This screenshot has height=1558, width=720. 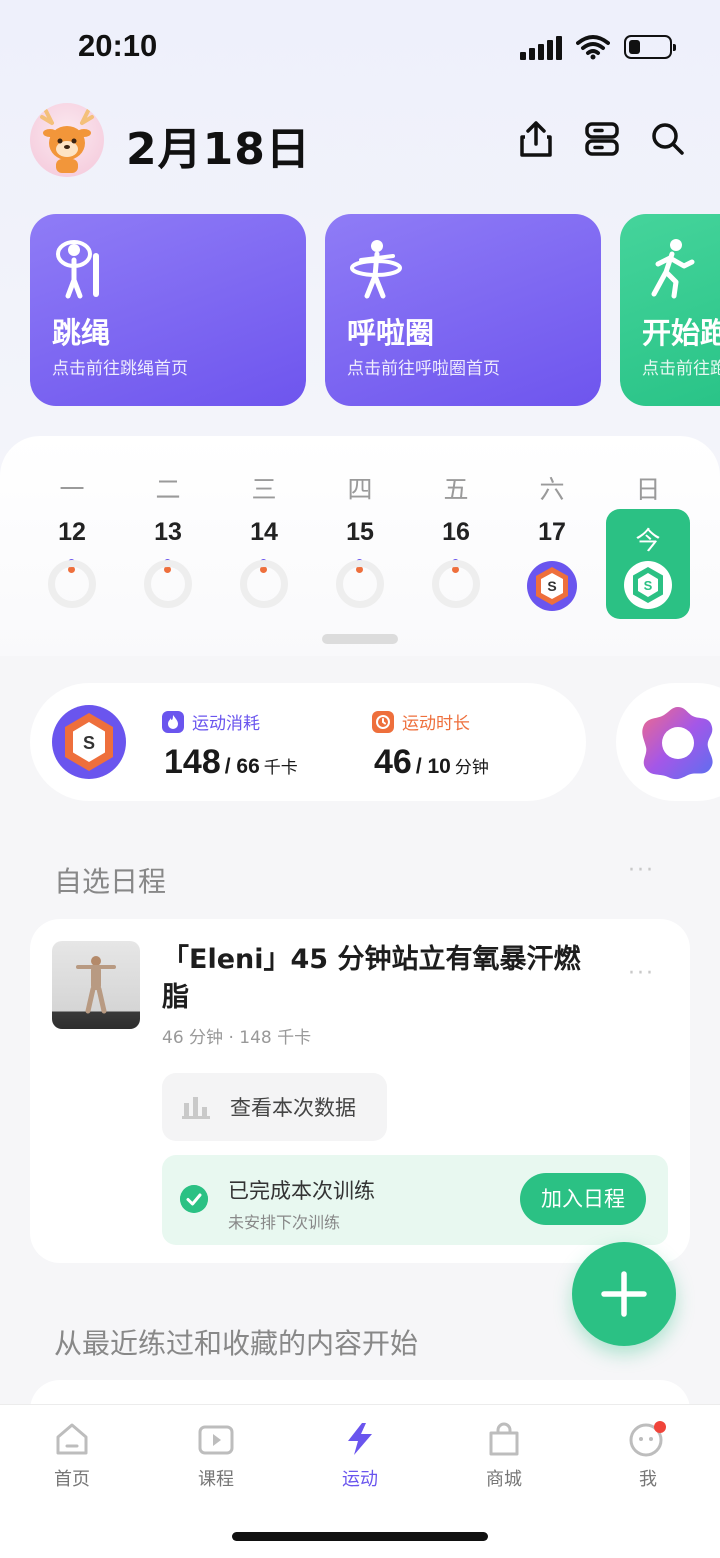 I want to click on tab-label: 运动, so click(x=360, y=1479).